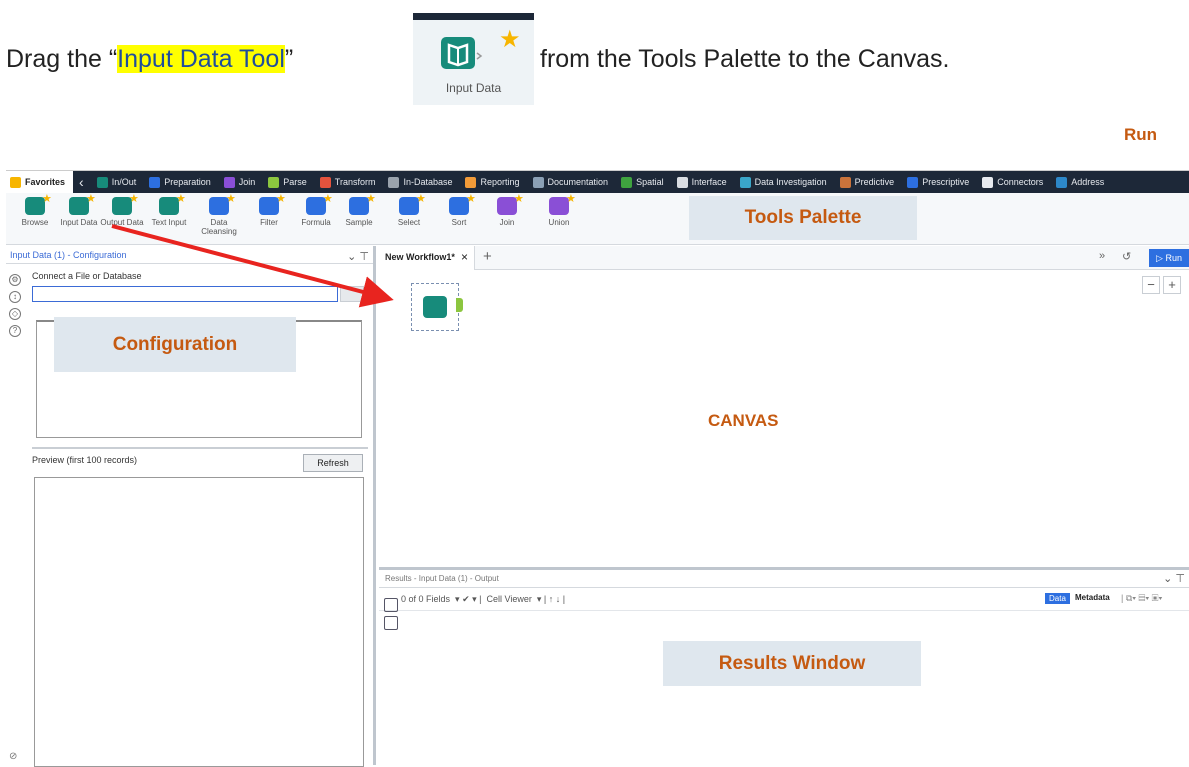 The width and height of the screenshot is (1189, 767). I want to click on category-documentation: Documentation, so click(570, 182).